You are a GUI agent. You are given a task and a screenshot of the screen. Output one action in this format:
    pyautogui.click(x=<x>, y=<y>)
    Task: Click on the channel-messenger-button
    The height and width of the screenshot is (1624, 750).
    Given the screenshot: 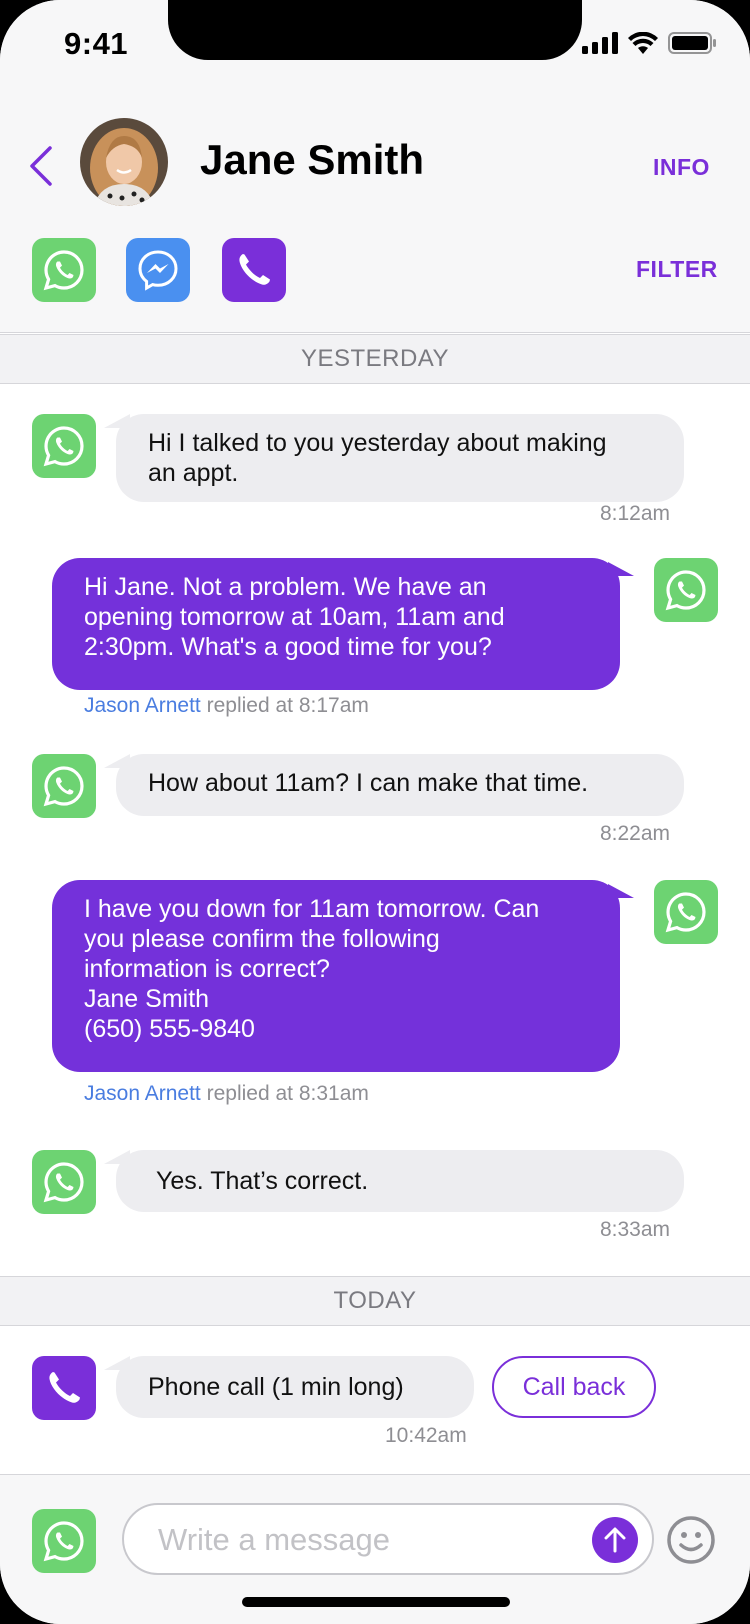 What is the action you would take?
    pyautogui.click(x=158, y=270)
    